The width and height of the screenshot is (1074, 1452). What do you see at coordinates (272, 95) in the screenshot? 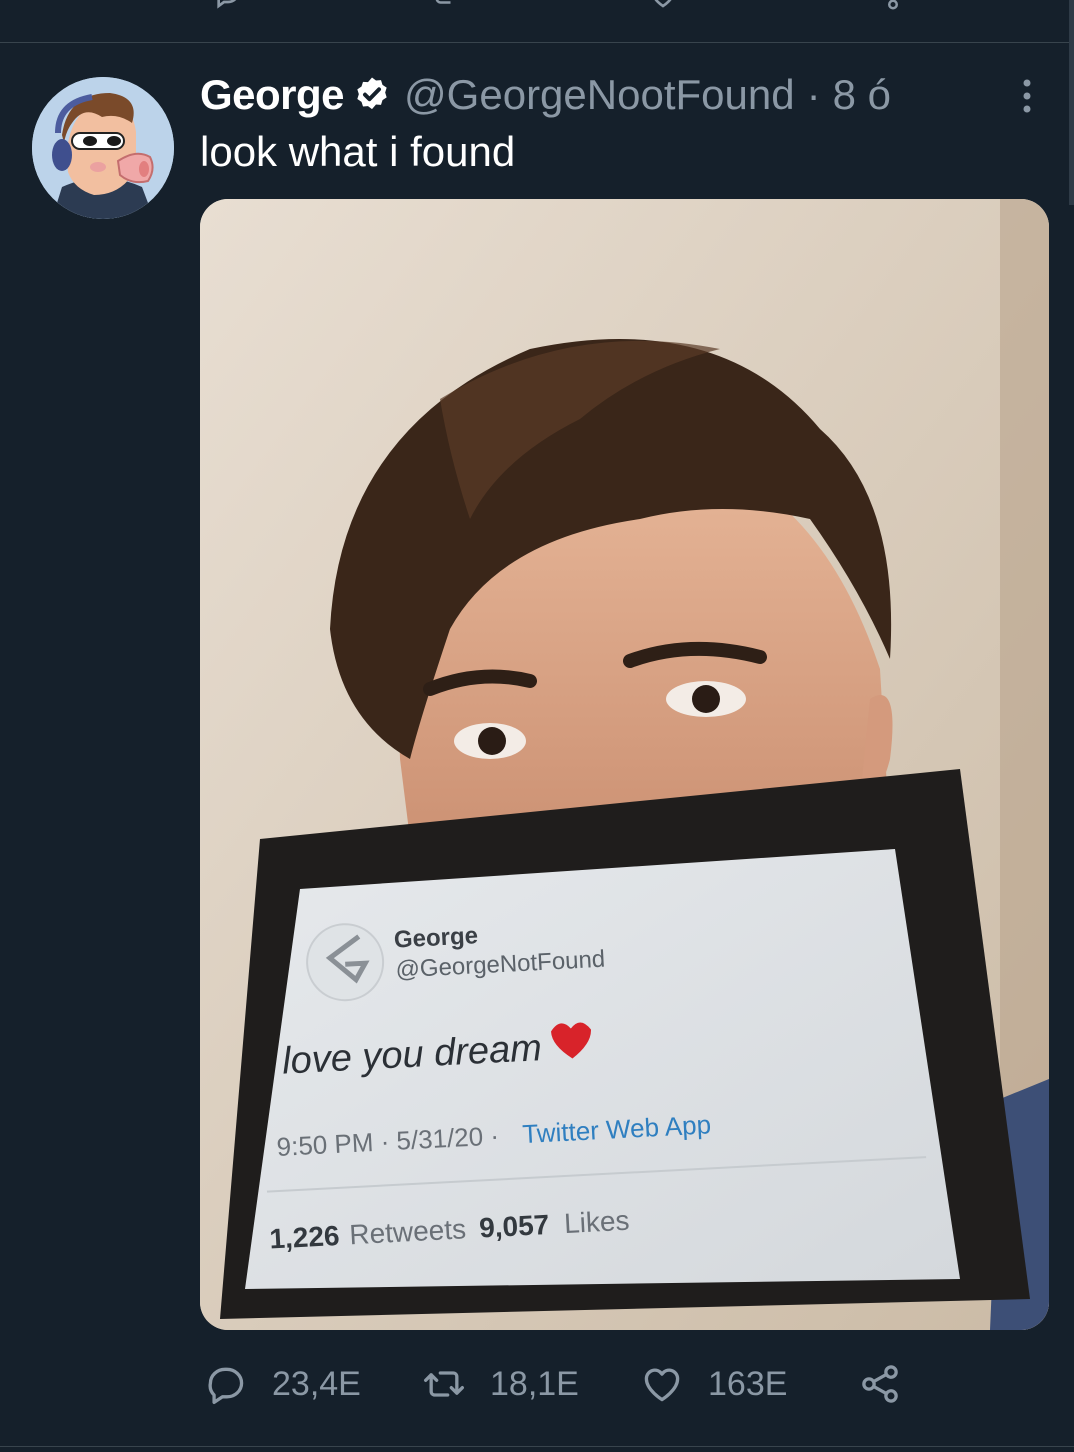
I see `author-name: George` at bounding box center [272, 95].